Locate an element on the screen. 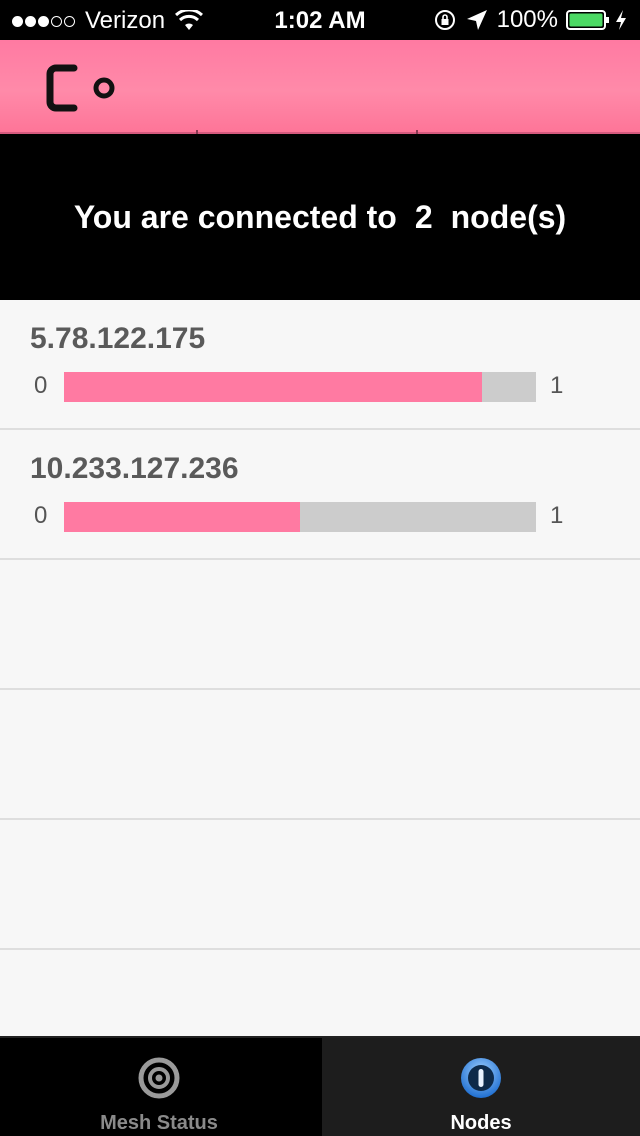 The height and width of the screenshot is (1136, 640). battery-icon is located at coordinates (587, 20).